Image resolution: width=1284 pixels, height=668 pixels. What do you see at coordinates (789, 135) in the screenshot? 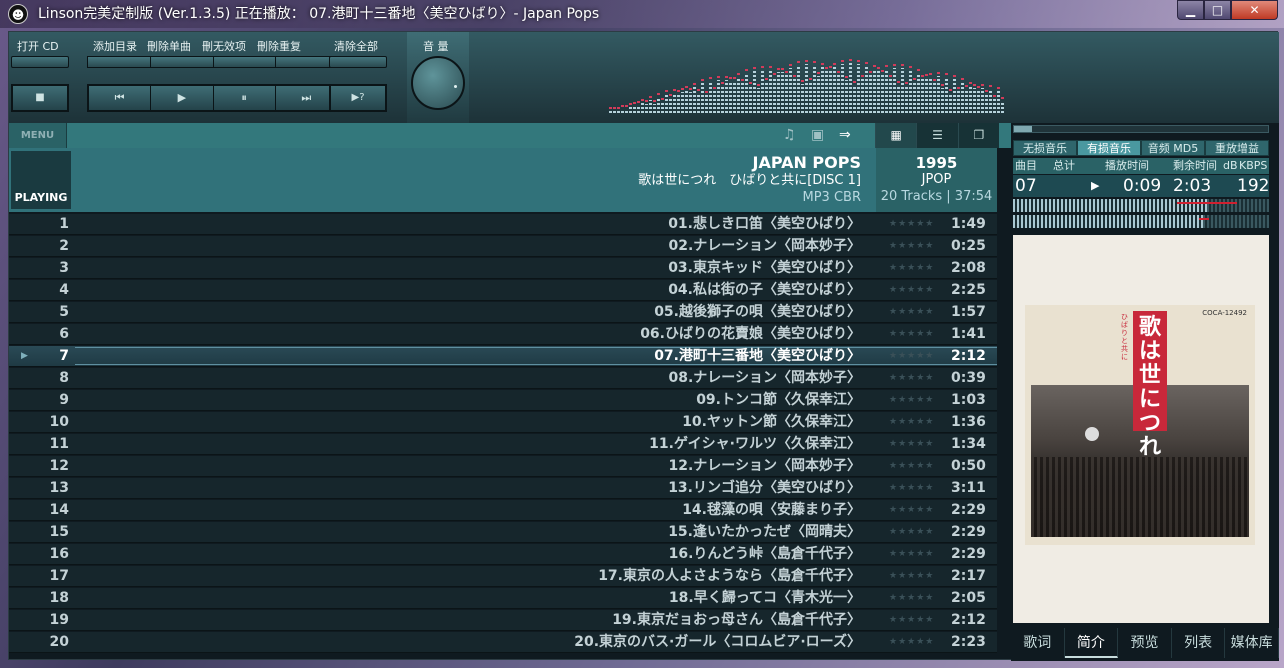
I see `music-note-icon: ♫` at bounding box center [789, 135].